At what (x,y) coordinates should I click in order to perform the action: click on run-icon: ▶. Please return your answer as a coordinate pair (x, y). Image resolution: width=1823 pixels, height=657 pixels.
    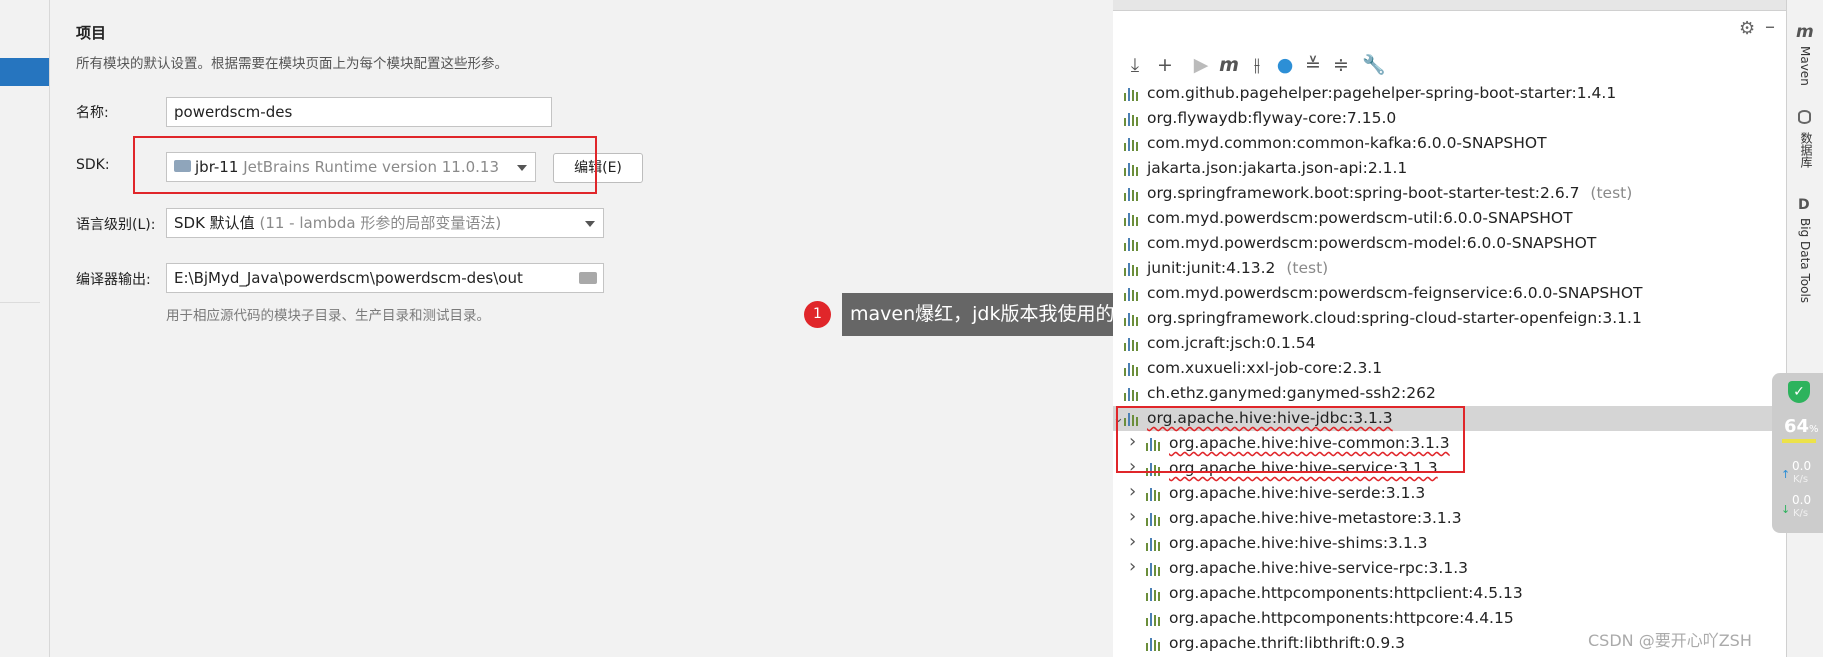
    Looking at the image, I should click on (1201, 65).